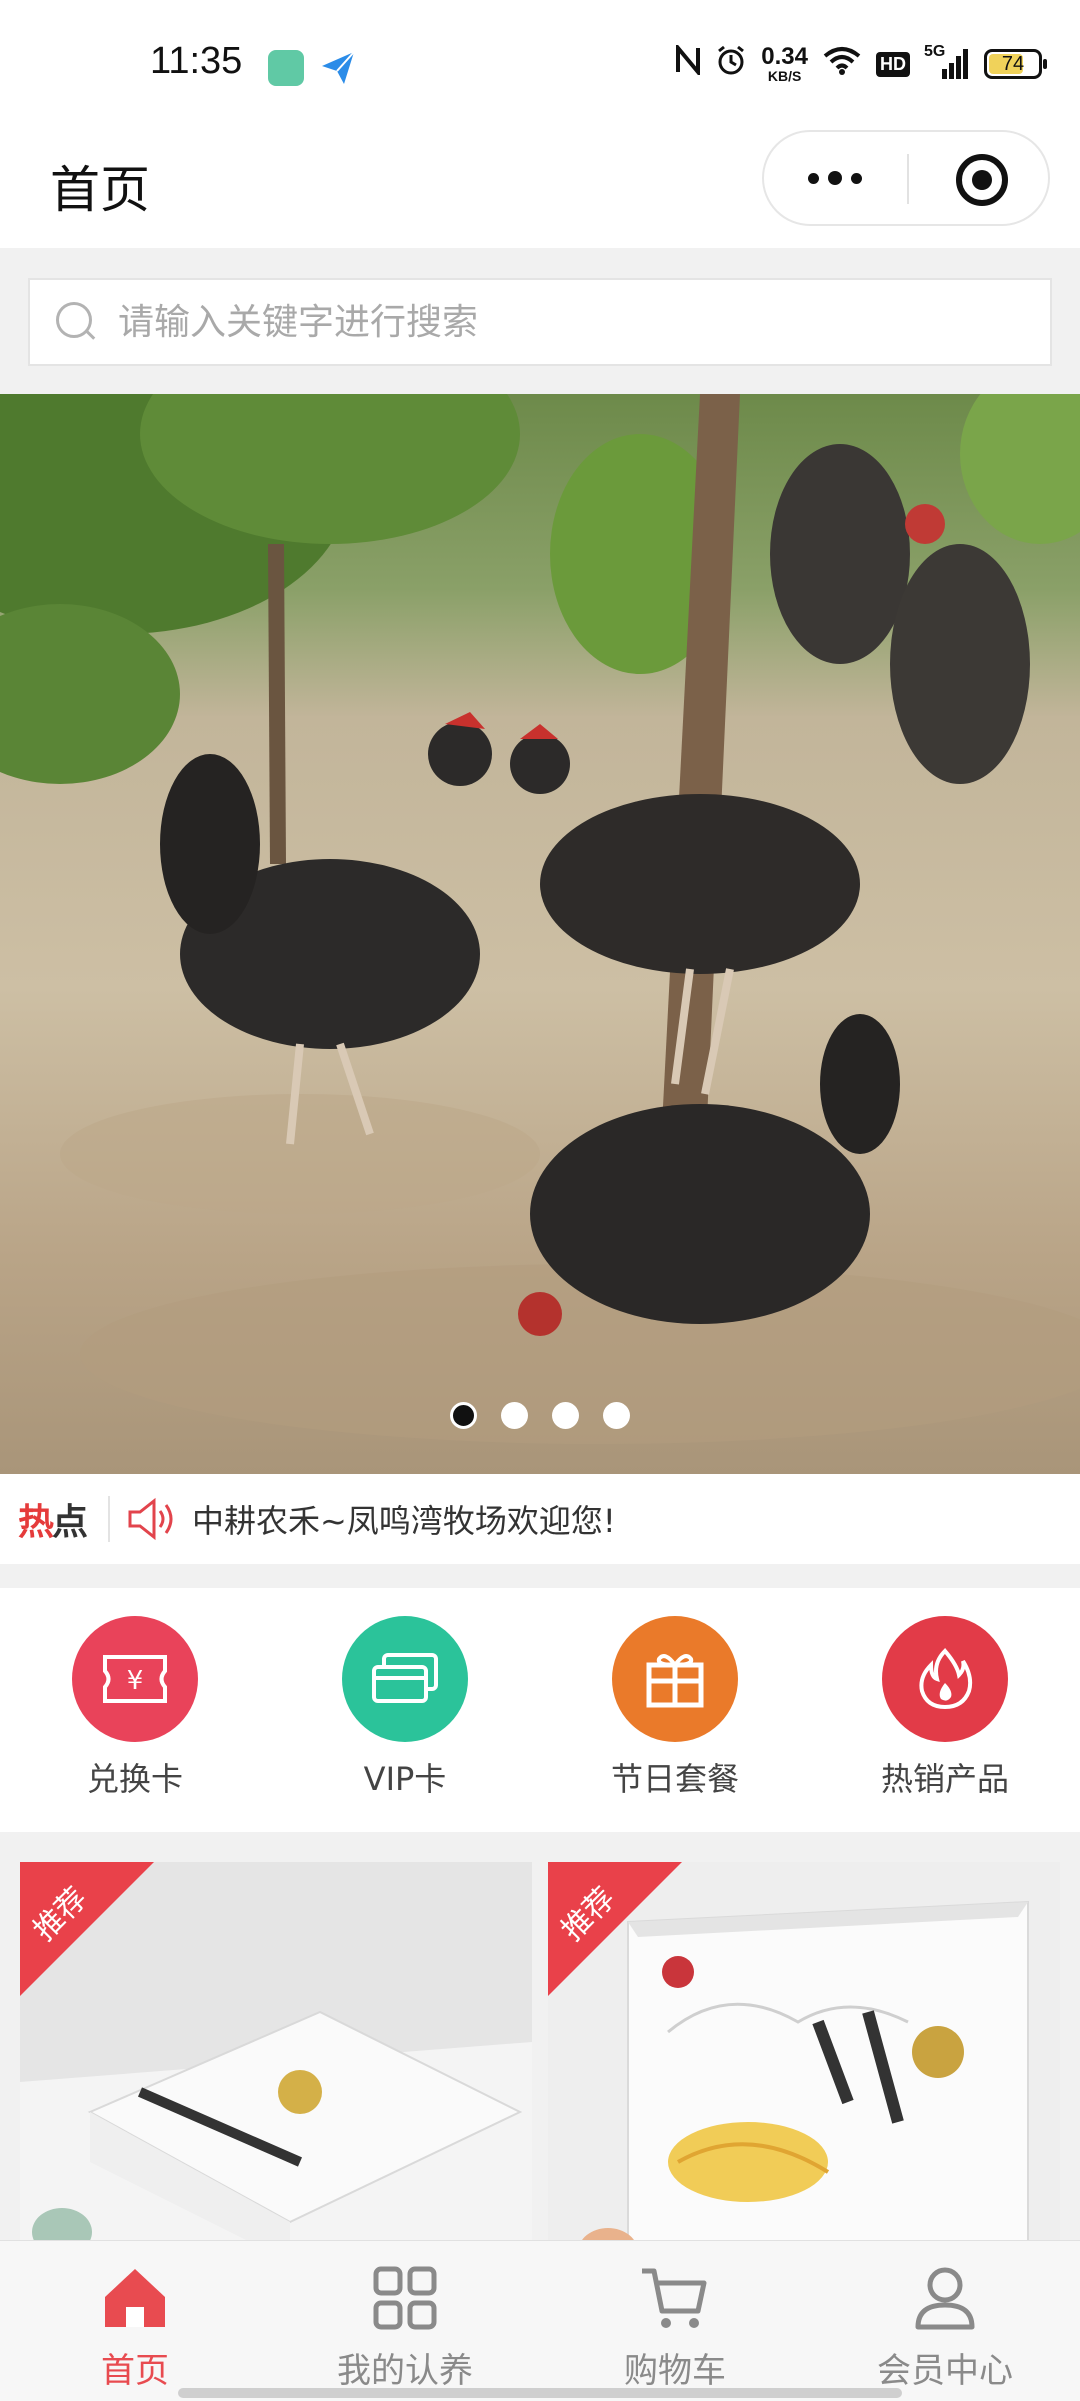 This screenshot has width=1080, height=2401. What do you see at coordinates (784, 56) in the screenshot?
I see `net-speed-value: 0.34` at bounding box center [784, 56].